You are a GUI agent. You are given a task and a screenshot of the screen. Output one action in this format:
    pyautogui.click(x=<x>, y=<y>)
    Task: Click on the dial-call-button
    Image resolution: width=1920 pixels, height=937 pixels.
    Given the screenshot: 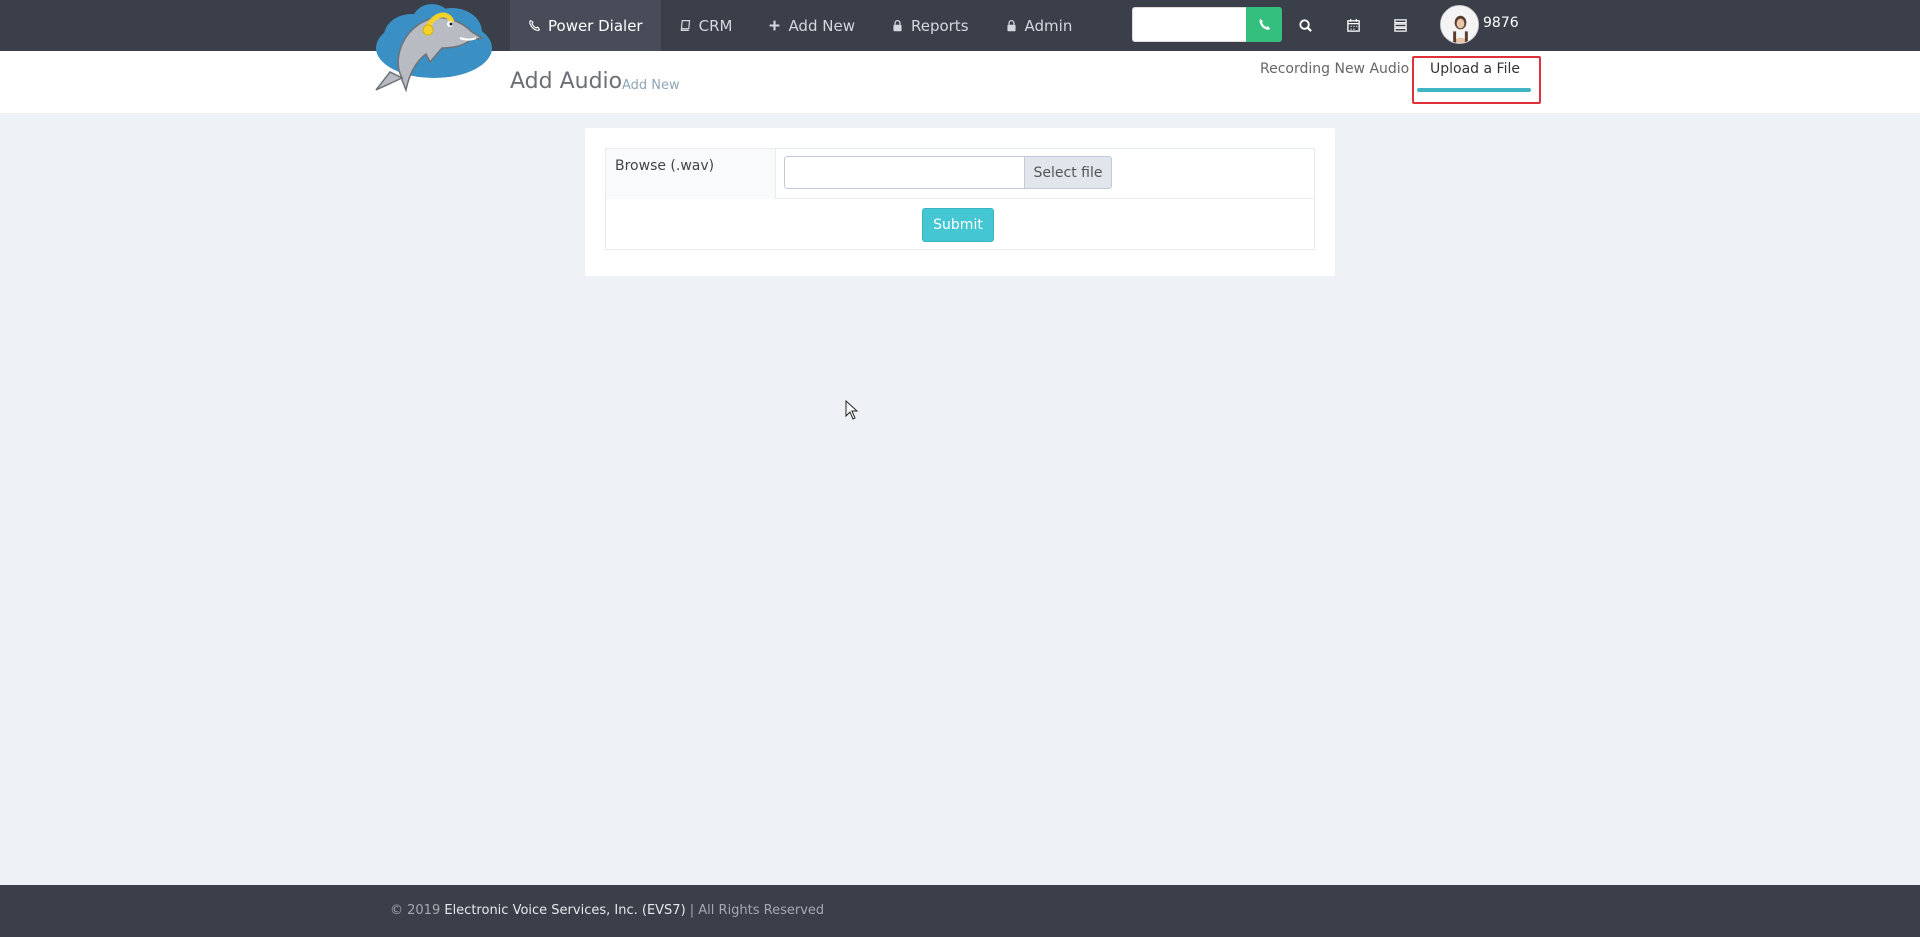 What is the action you would take?
    pyautogui.click(x=1264, y=24)
    